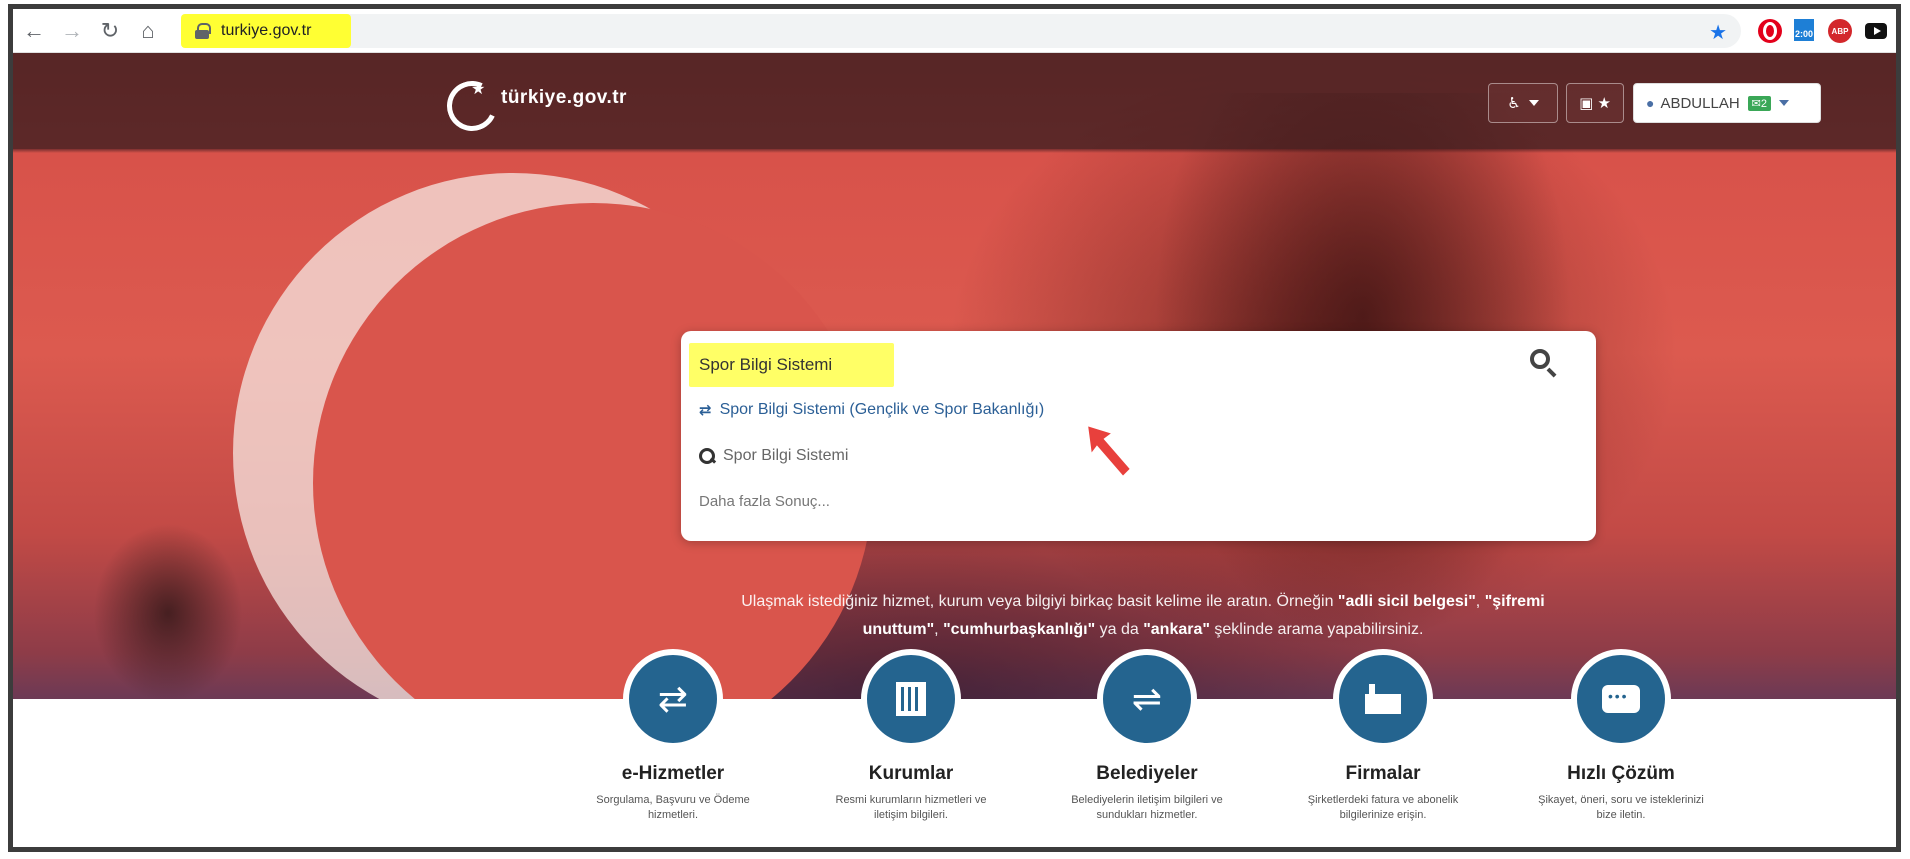 Image resolution: width=1910 pixels, height=859 pixels. I want to click on user-menu-button: ● ABDULLAH ✉2, so click(1727, 103).